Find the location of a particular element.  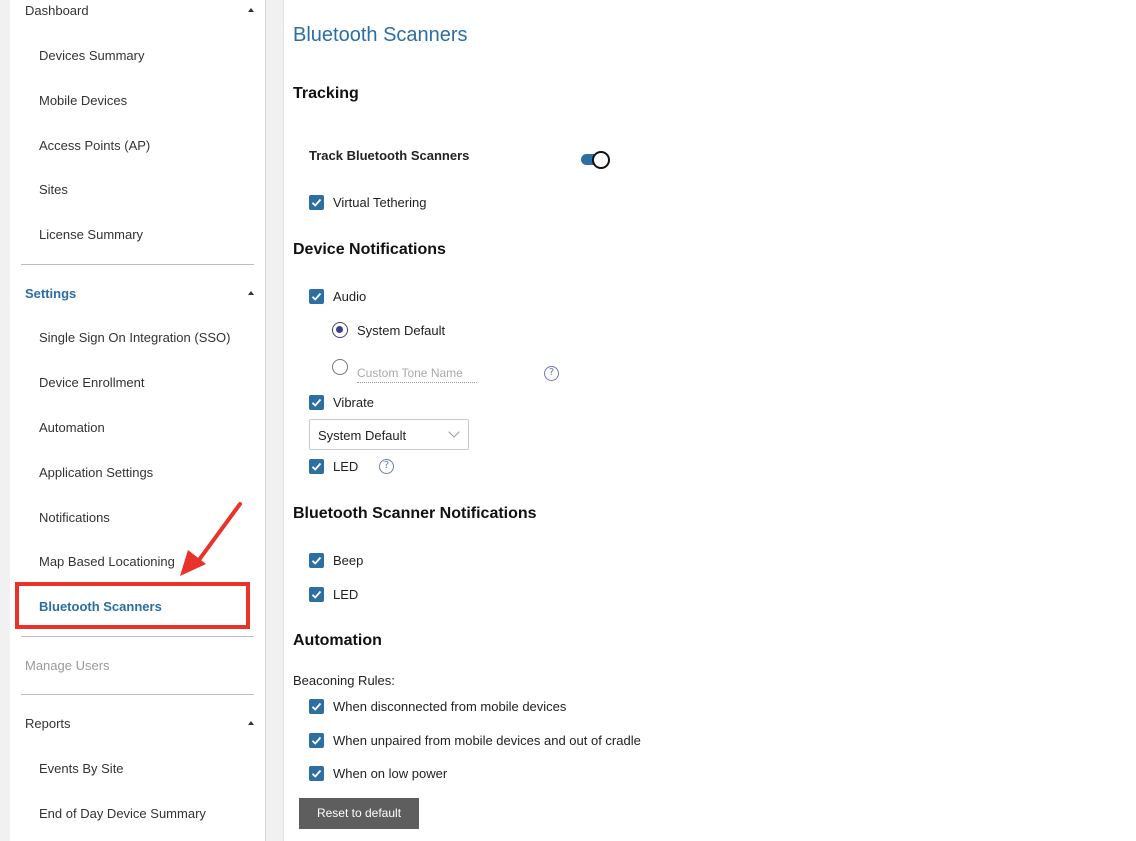

sidebar-item-device-enrollment: Device Enrollment is located at coordinates (92, 382).